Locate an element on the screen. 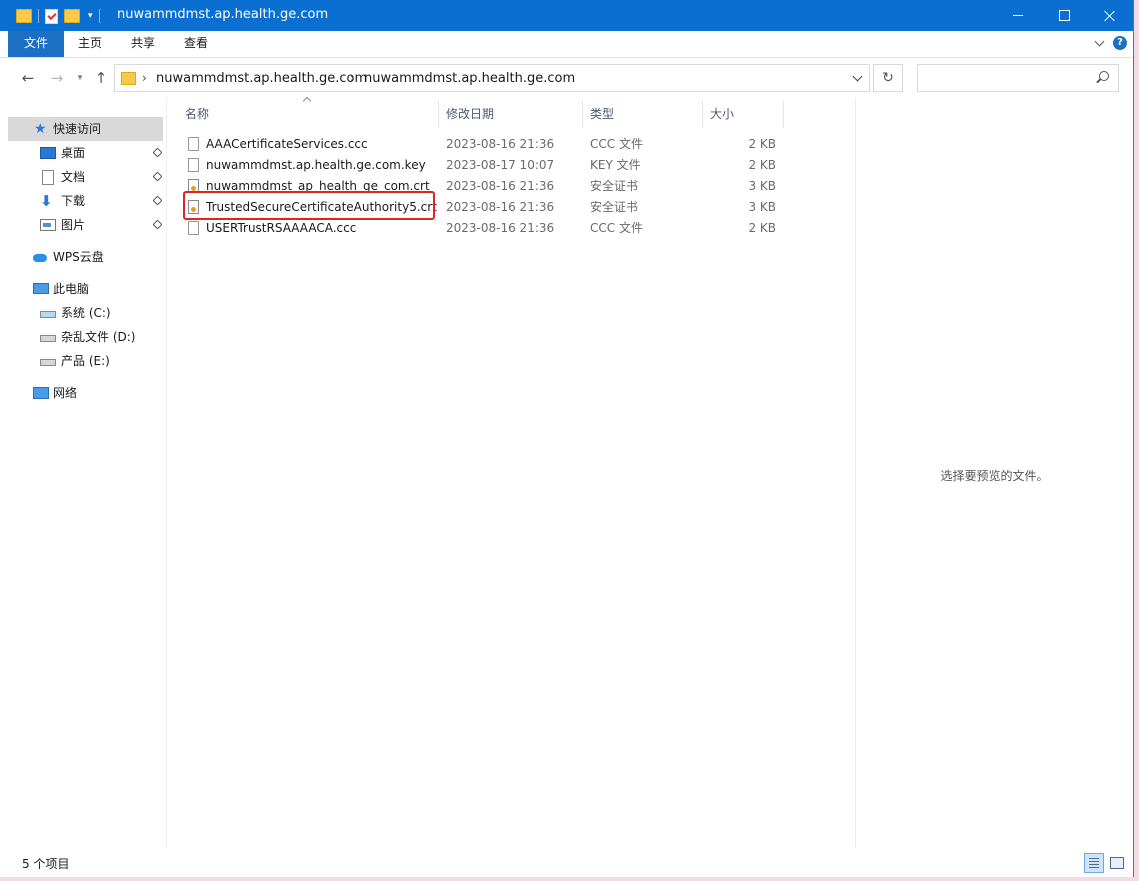  item-count: 5 个项目 is located at coordinates (46, 864).